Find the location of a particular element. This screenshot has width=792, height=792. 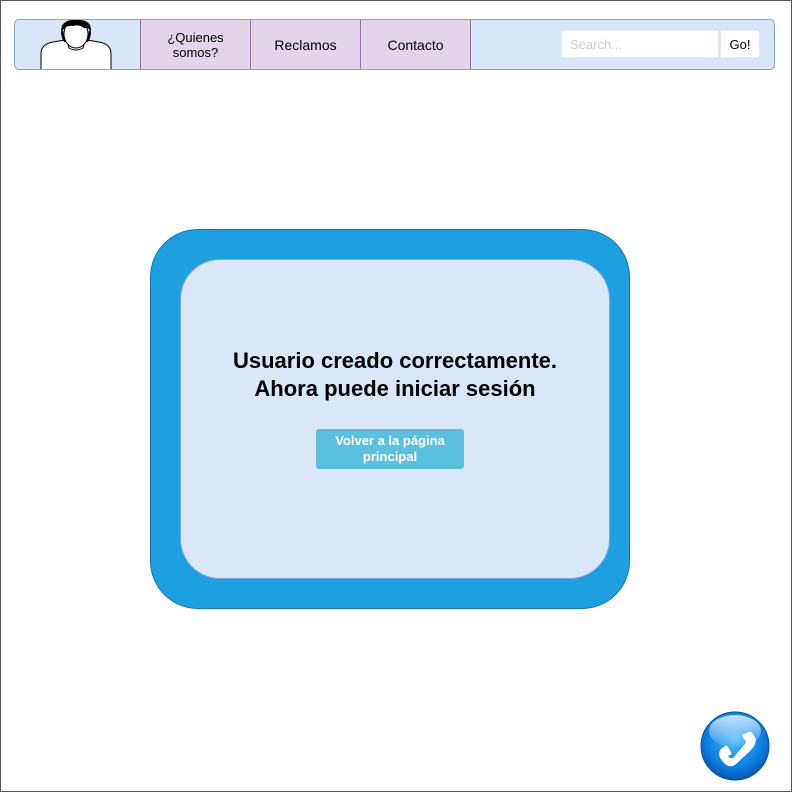

navbar: ¿Quienes somos? Reclamos Contacto Go! is located at coordinates (394, 44).